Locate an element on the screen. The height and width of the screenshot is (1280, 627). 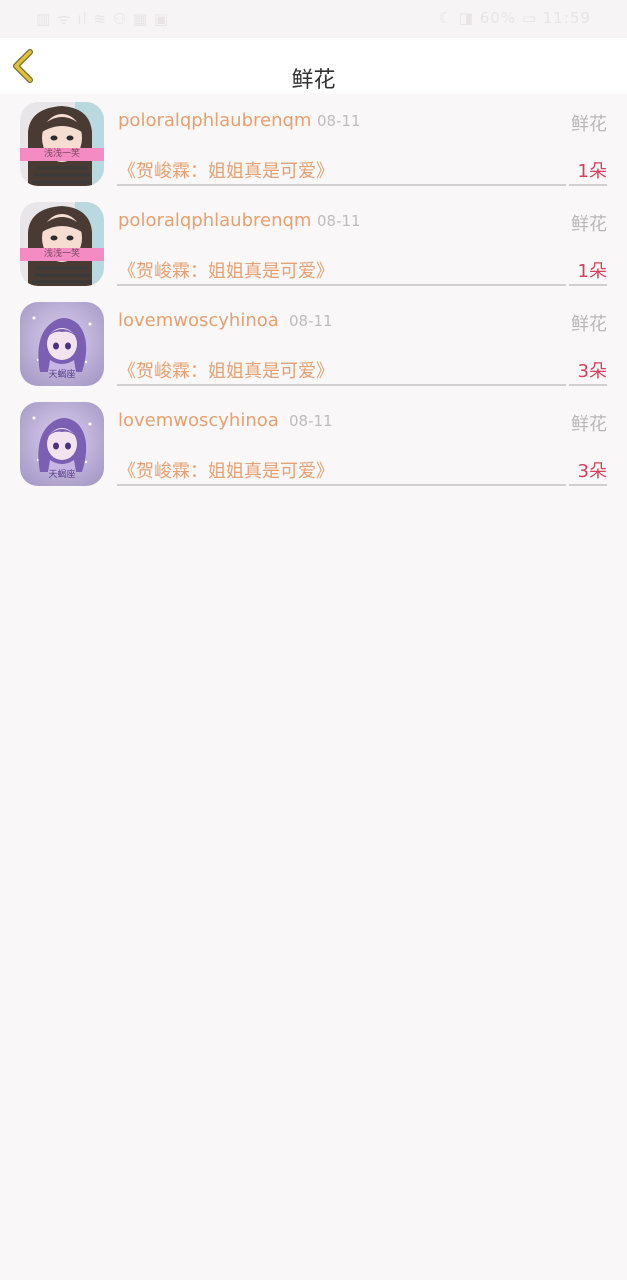
status-icons-left: ▥ ᯤ ıl ≋ ⚇ ▦ ▣ is located at coordinates (103, 19).